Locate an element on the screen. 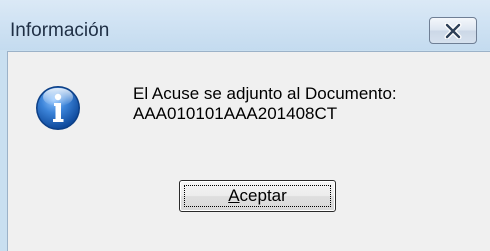 This screenshot has width=490, height=251. message-line-2: AAA010101AAA201408CT is located at coordinates (235, 113).